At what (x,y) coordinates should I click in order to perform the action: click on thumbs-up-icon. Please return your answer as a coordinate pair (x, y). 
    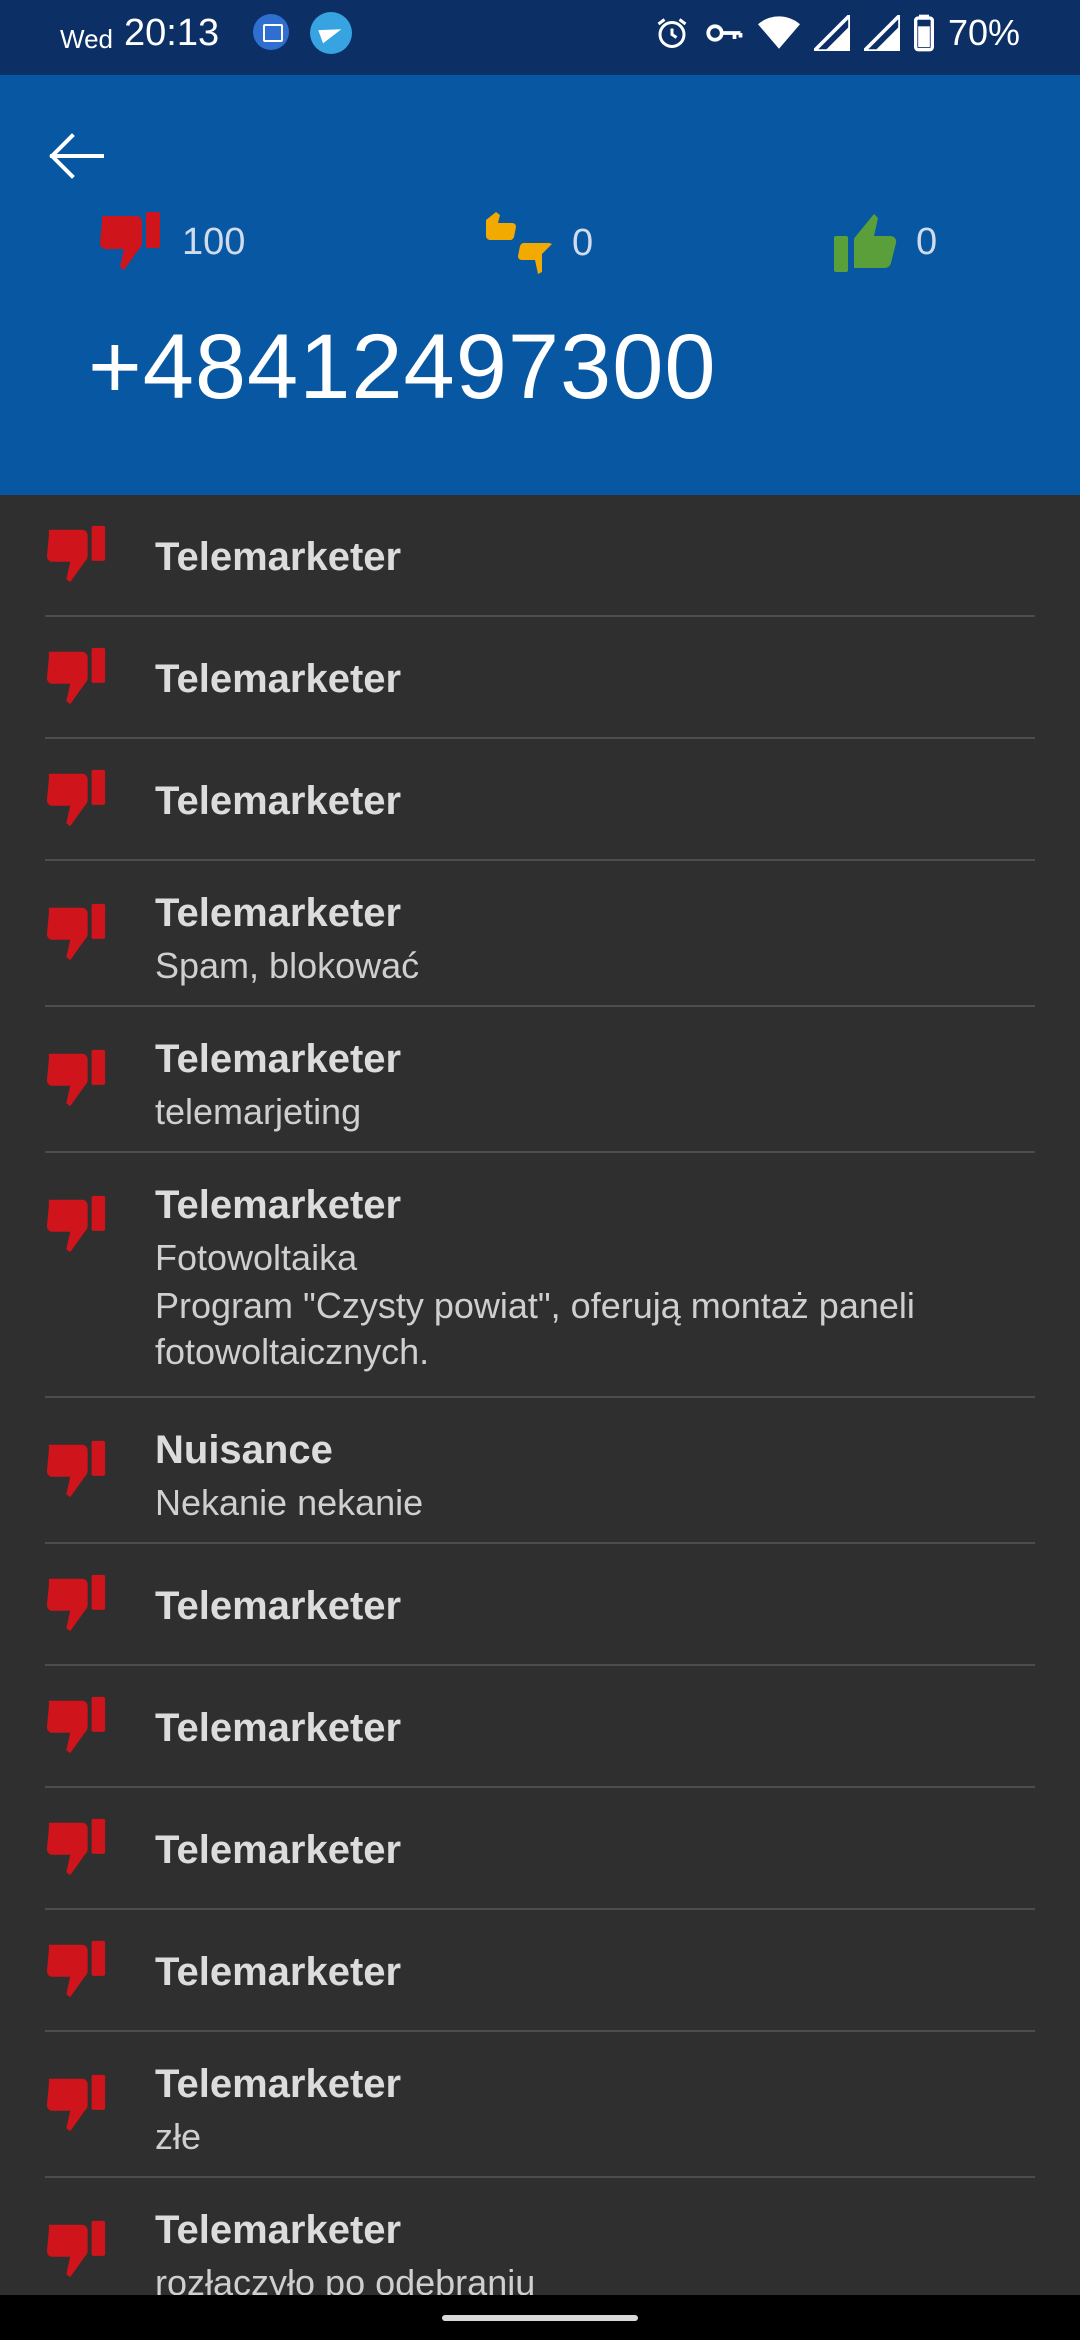
    Looking at the image, I should click on (865, 243).